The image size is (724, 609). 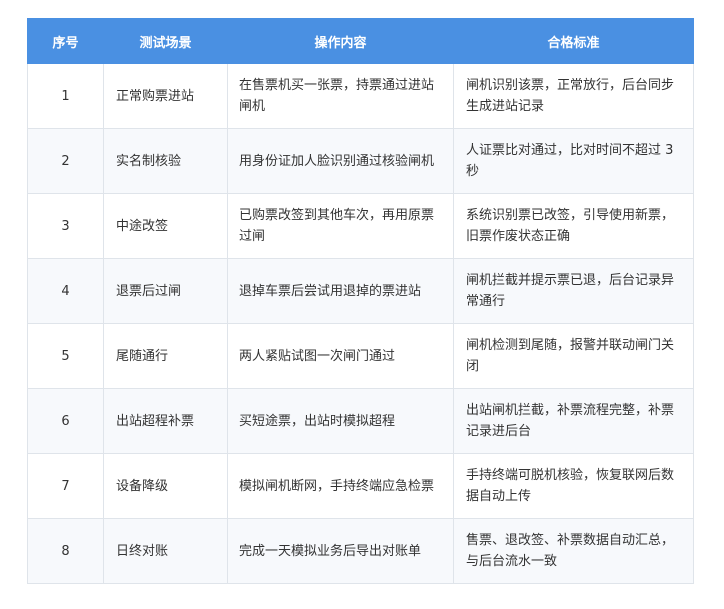 I want to click on cell-standard: 闸机拦截并提示票已退，后台记录异常通行, so click(x=573, y=291).